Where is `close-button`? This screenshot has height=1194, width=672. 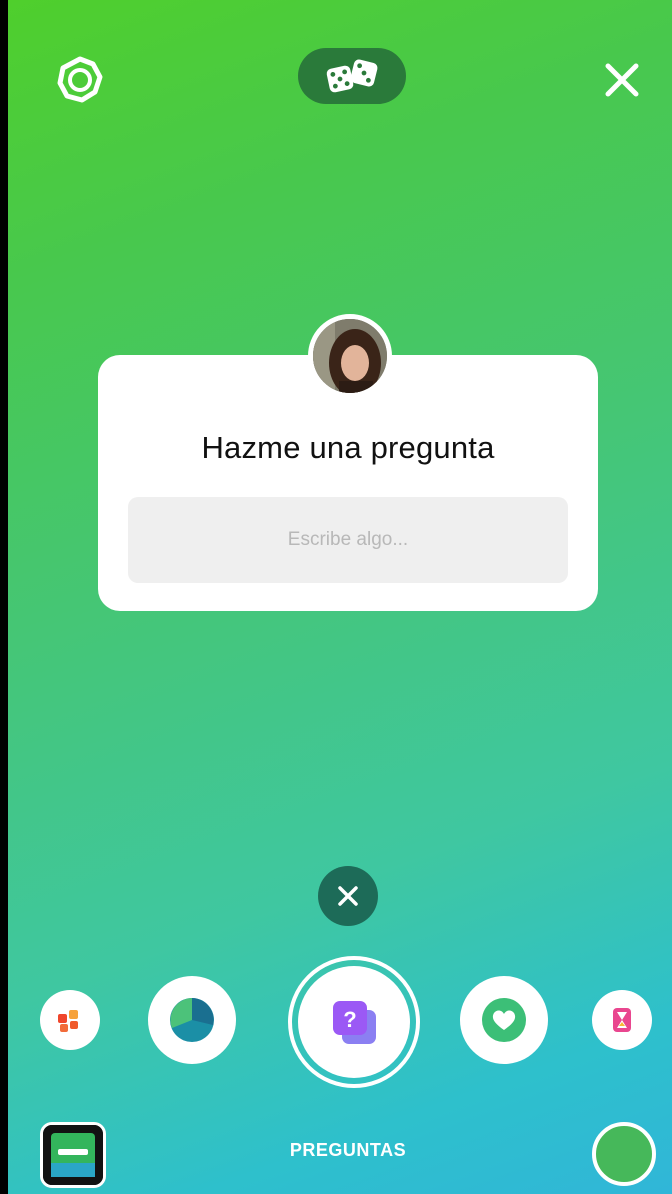
close-button is located at coordinates (622, 80).